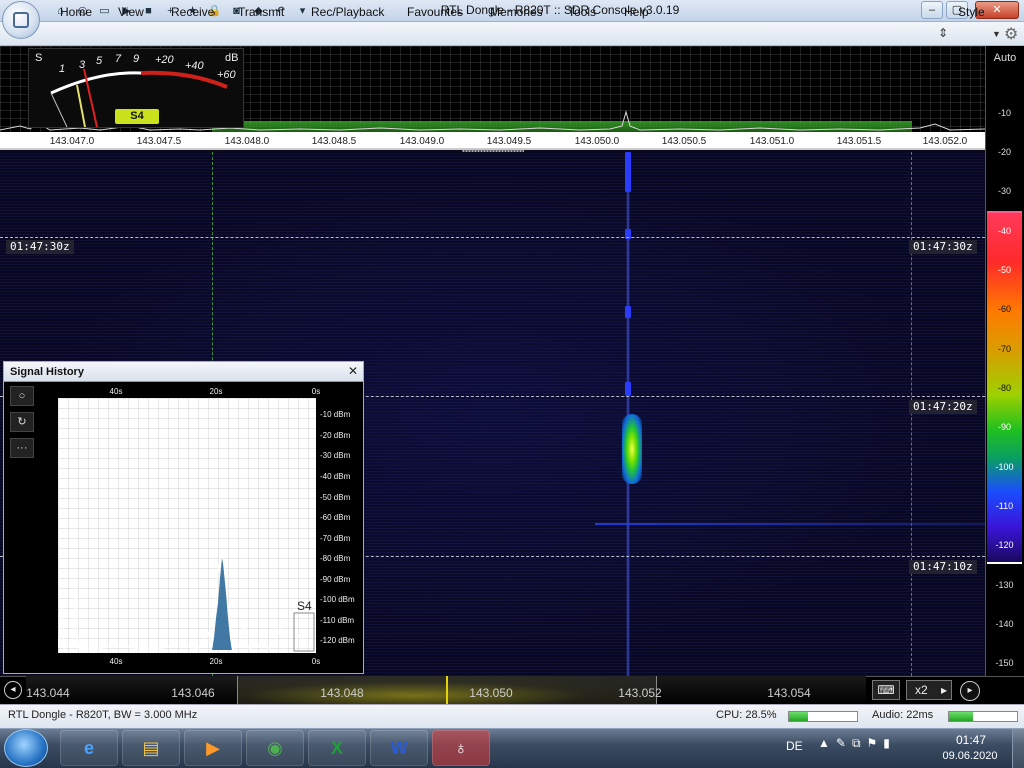 This screenshot has height=768, width=1024. Describe the element at coordinates (1004, 663) in the screenshot. I see `db-tick: -150` at that location.